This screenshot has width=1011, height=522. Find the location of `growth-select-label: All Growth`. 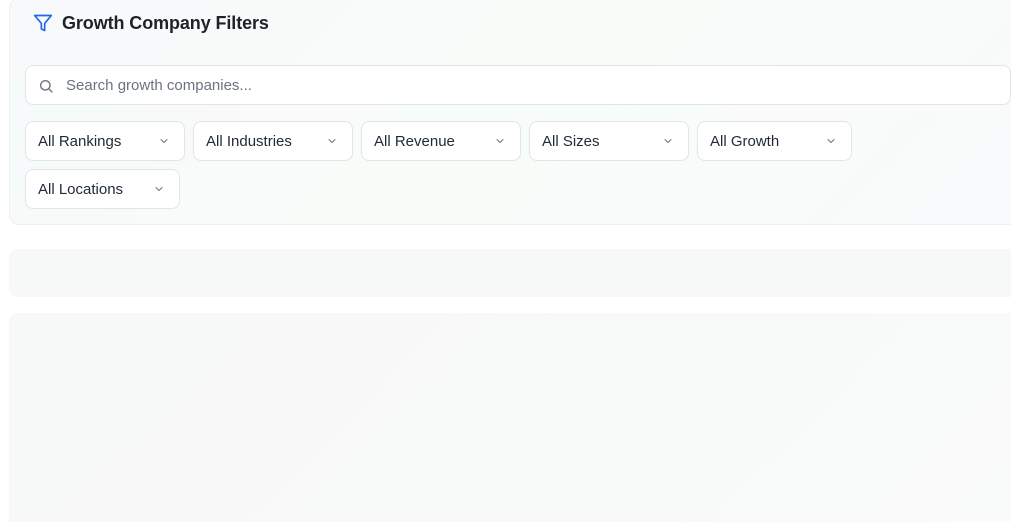

growth-select-label: All Growth is located at coordinates (745, 141).